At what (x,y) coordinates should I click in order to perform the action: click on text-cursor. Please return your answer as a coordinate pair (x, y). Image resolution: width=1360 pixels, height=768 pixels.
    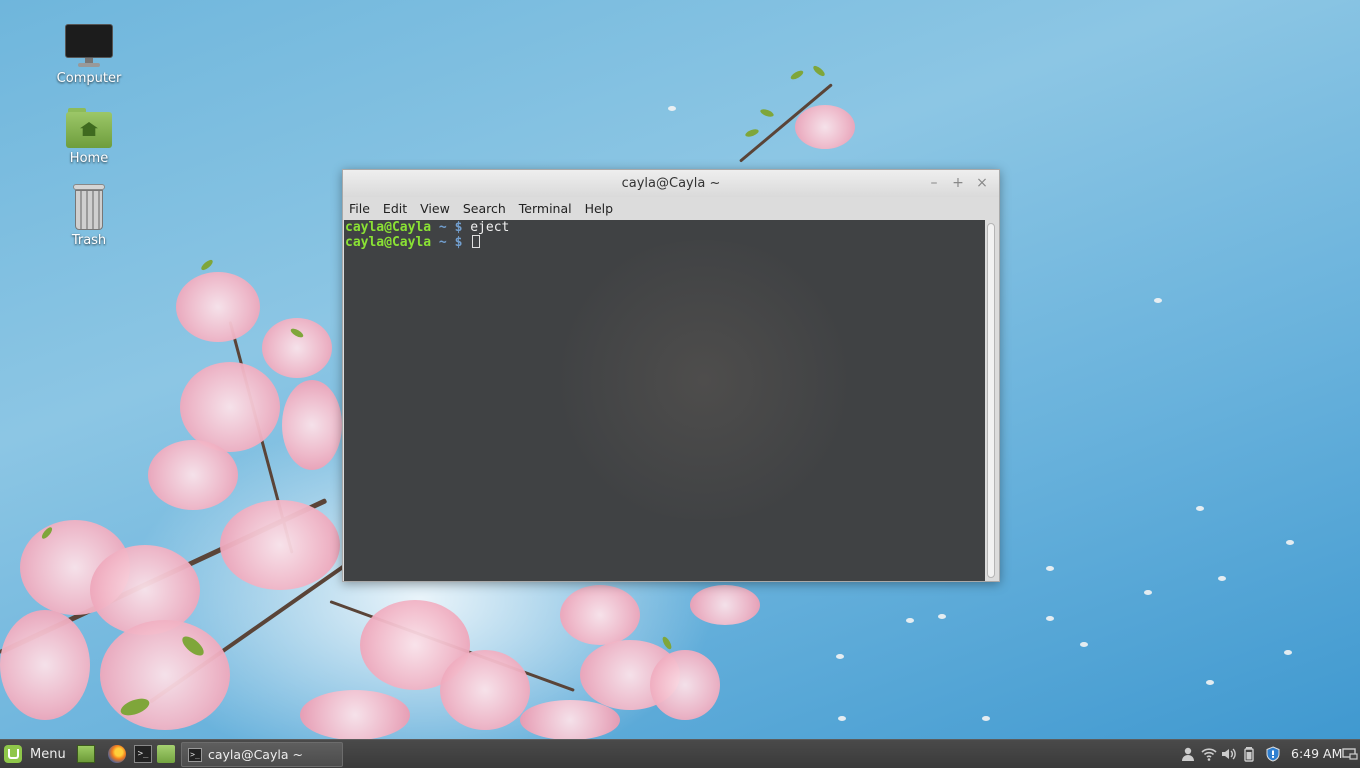
    Looking at the image, I should click on (476, 241).